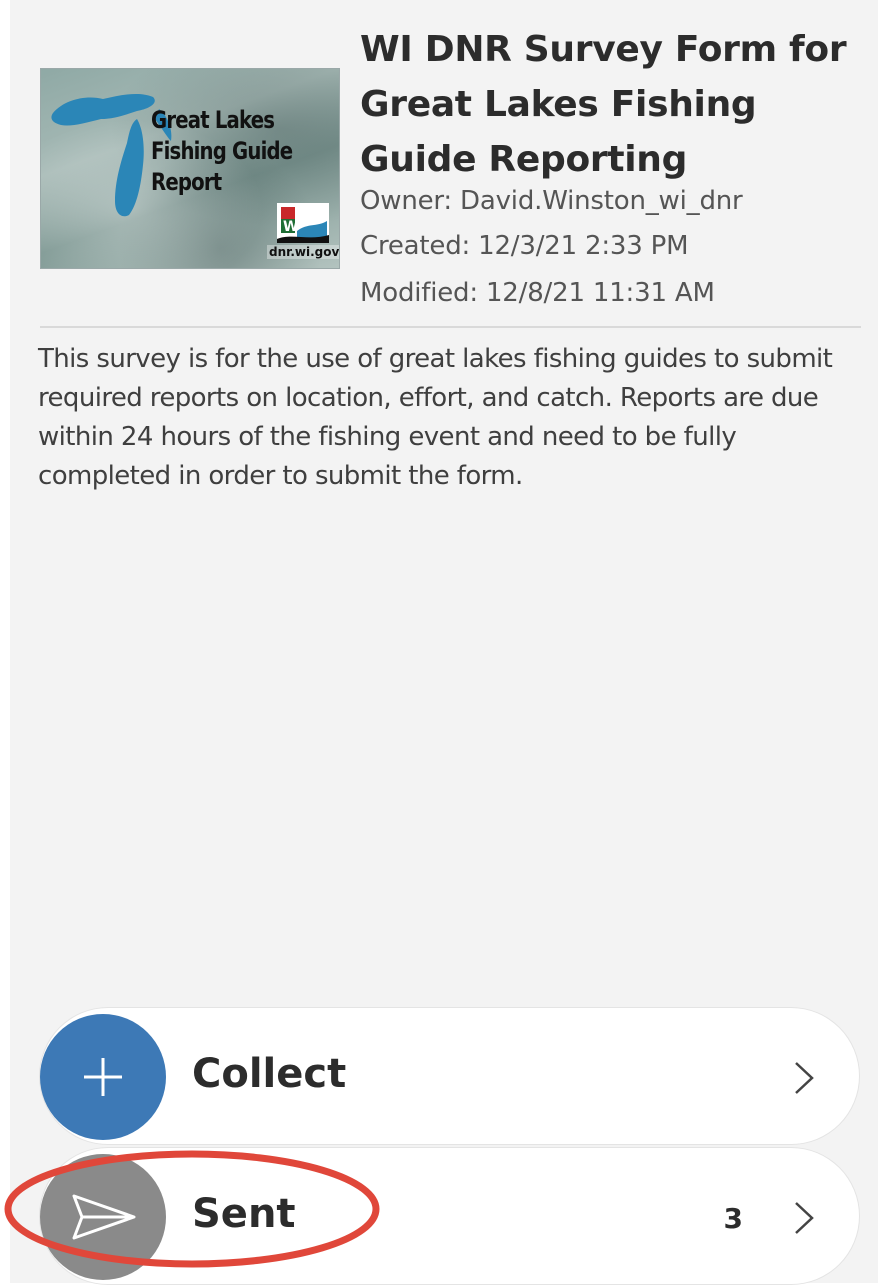 The height and width of the screenshot is (1285, 878). Describe the element at coordinates (186, 182) in the screenshot. I see `thumbnail-title-line: Report` at that location.